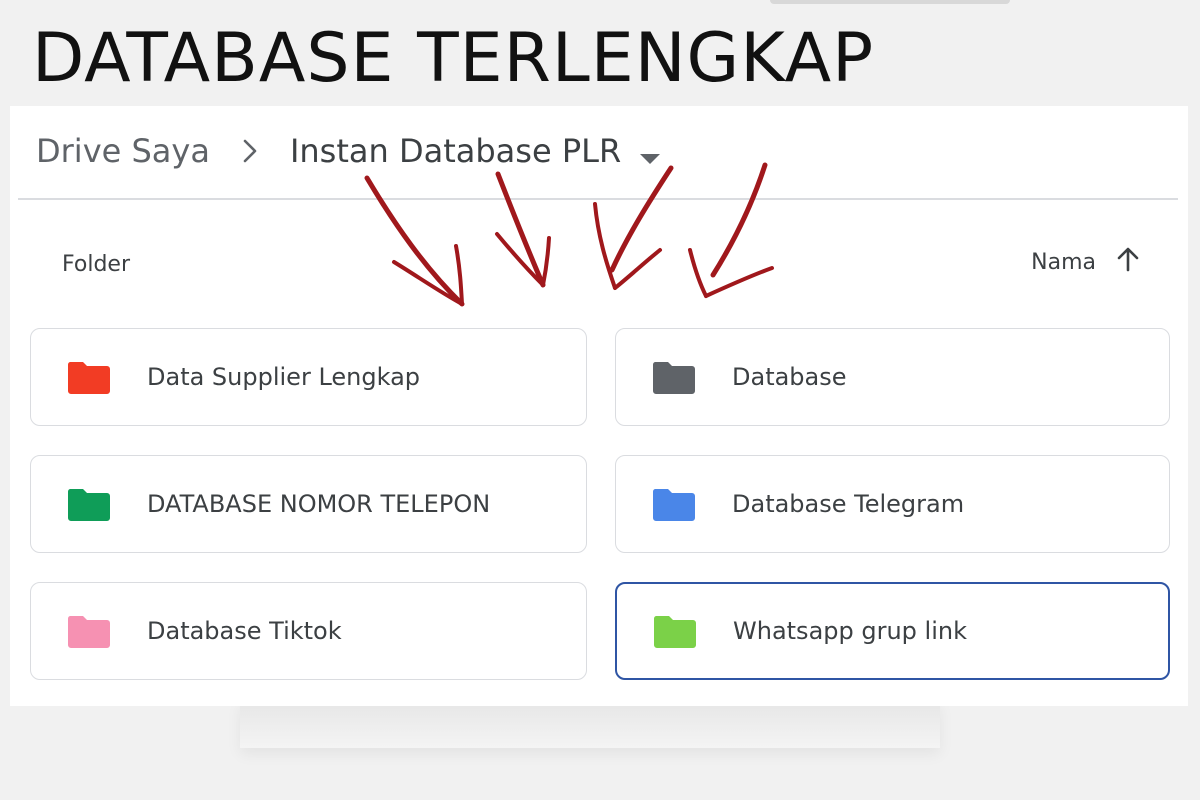 This screenshot has height=800, width=1200. What do you see at coordinates (455, 151) in the screenshot?
I see `breadcrumb-current: Instan Database PLR` at bounding box center [455, 151].